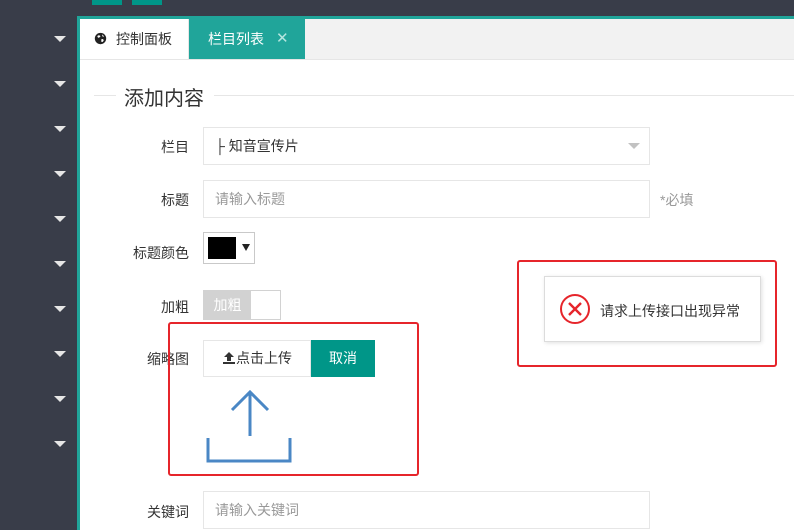  Describe the element at coordinates (435, 8) in the screenshot. I see `top-header-bar` at that location.